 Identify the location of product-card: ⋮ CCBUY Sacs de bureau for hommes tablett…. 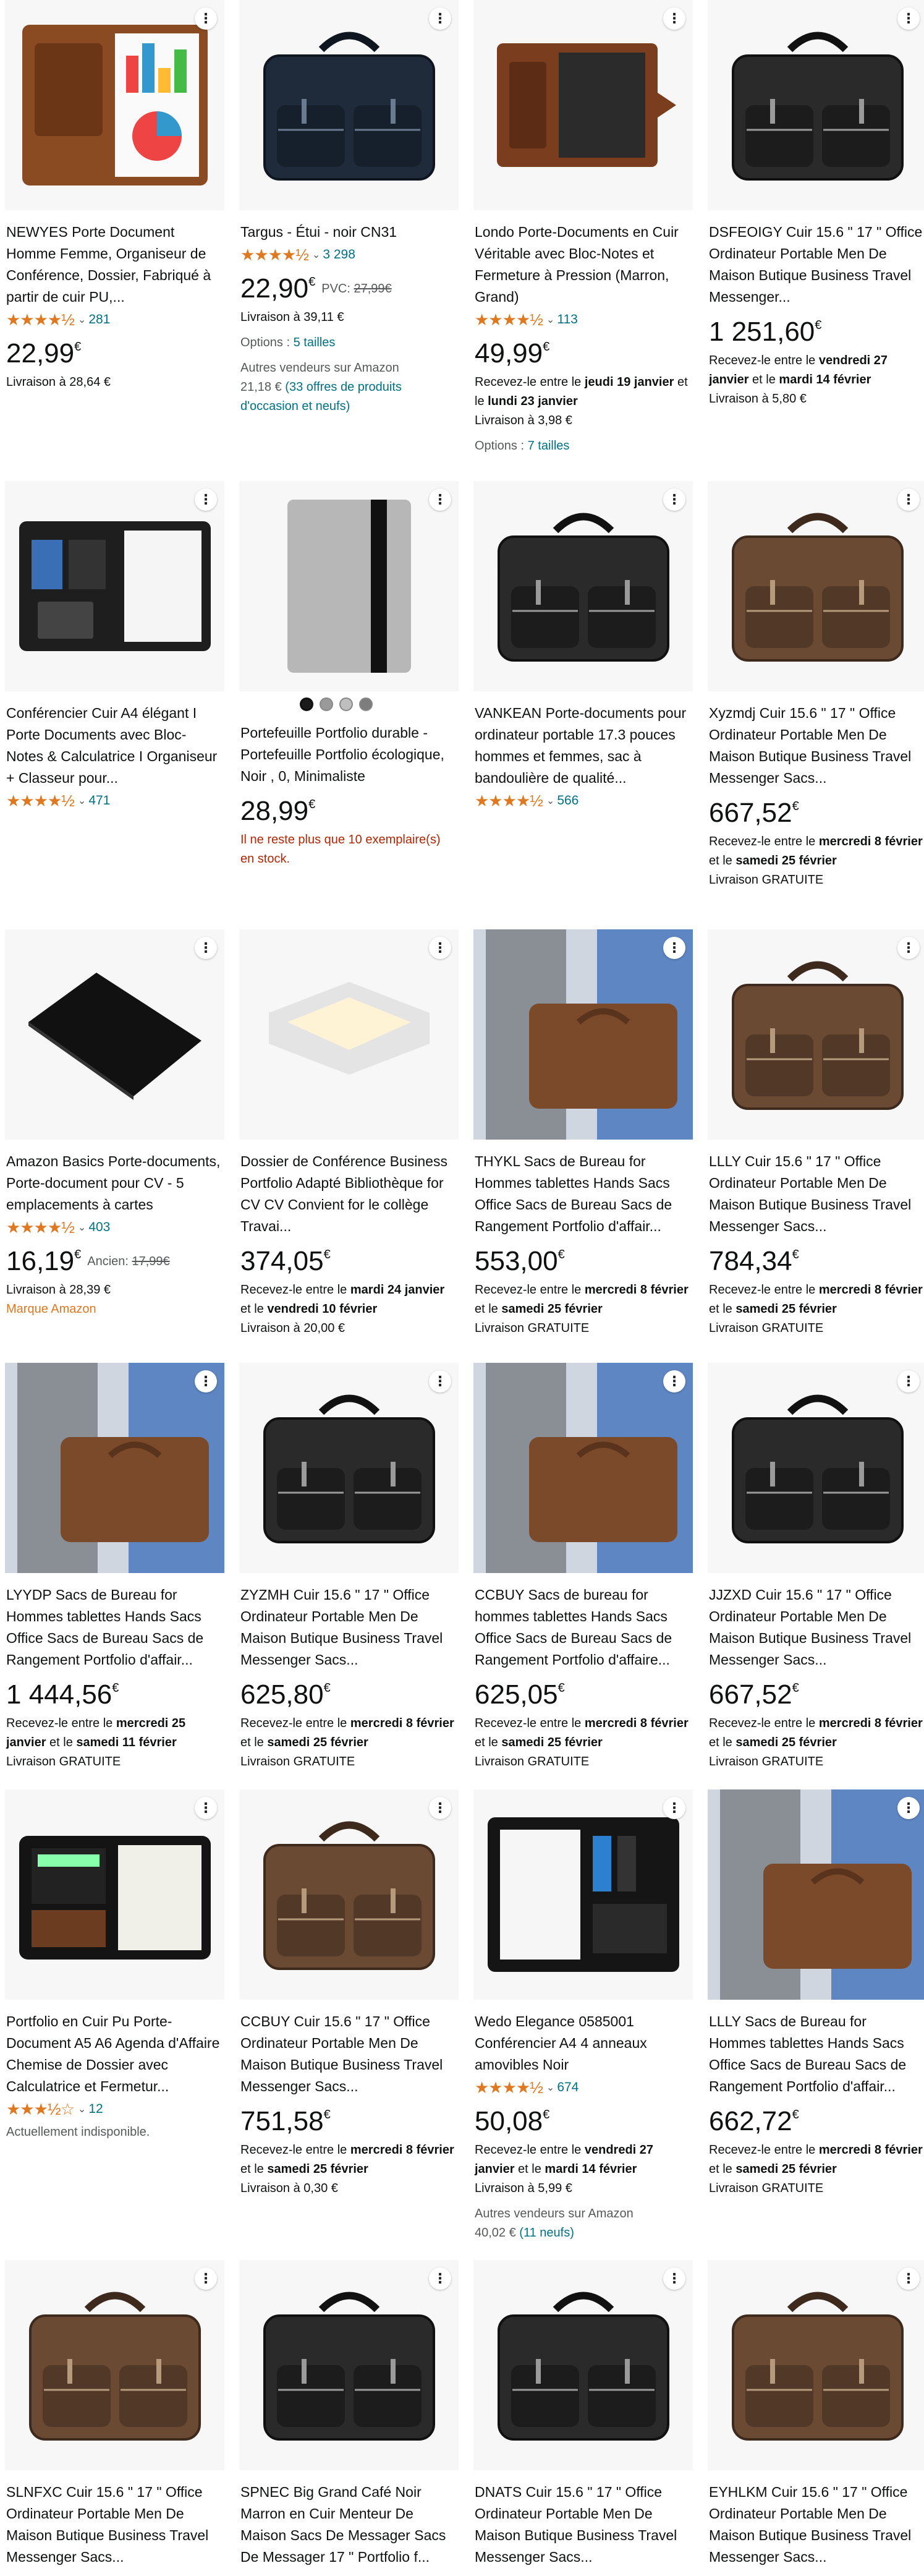
(583, 1567).